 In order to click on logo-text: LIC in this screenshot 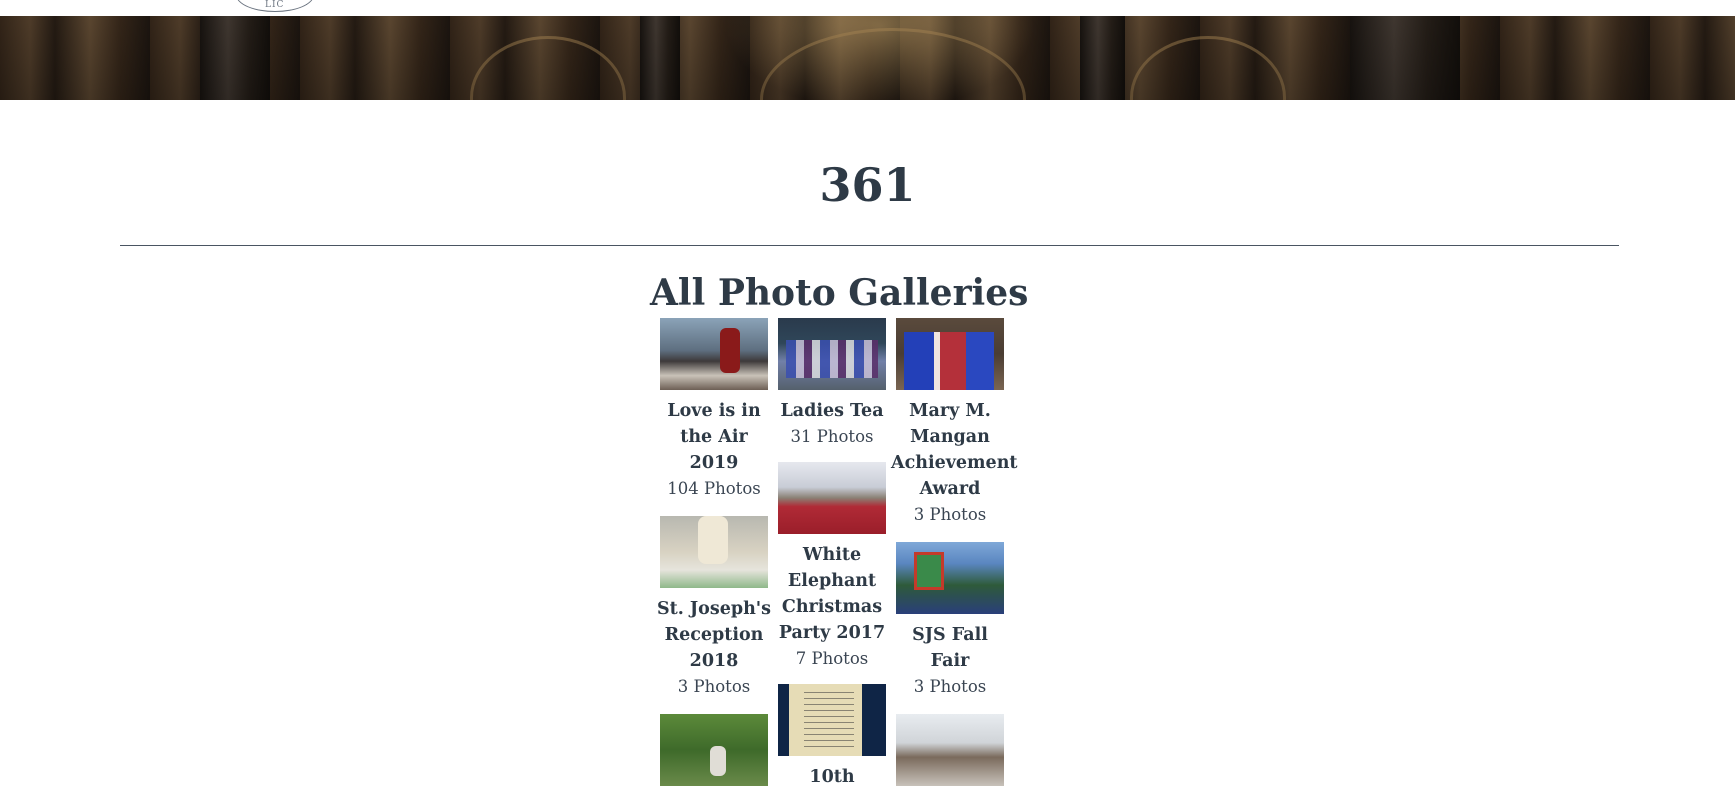, I will do `click(275, 5)`.